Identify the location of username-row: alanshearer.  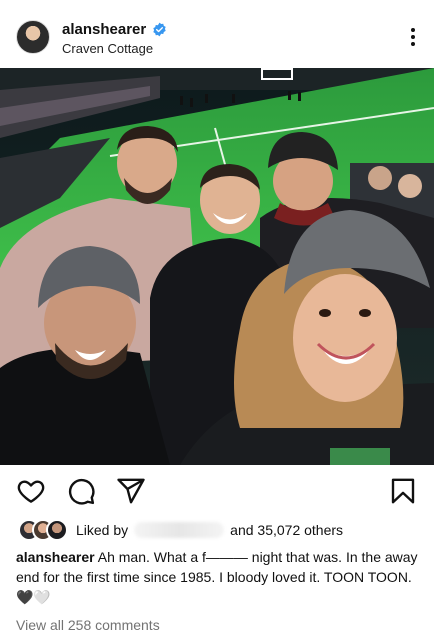
(114, 29).